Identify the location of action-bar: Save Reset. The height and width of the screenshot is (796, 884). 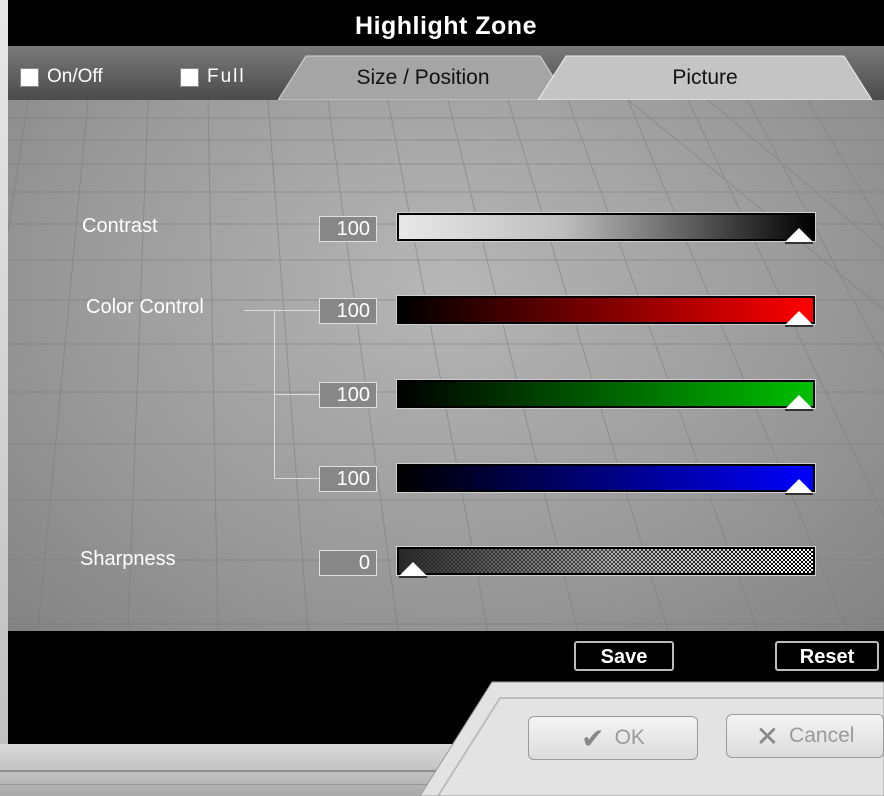
(446, 655).